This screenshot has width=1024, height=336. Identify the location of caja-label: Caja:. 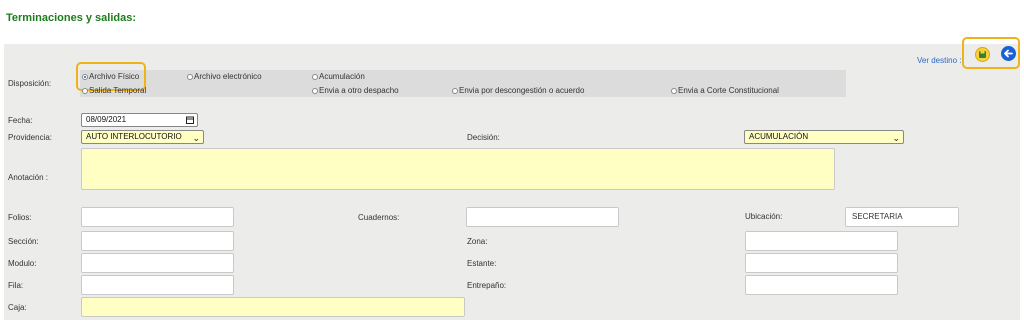
(17, 307).